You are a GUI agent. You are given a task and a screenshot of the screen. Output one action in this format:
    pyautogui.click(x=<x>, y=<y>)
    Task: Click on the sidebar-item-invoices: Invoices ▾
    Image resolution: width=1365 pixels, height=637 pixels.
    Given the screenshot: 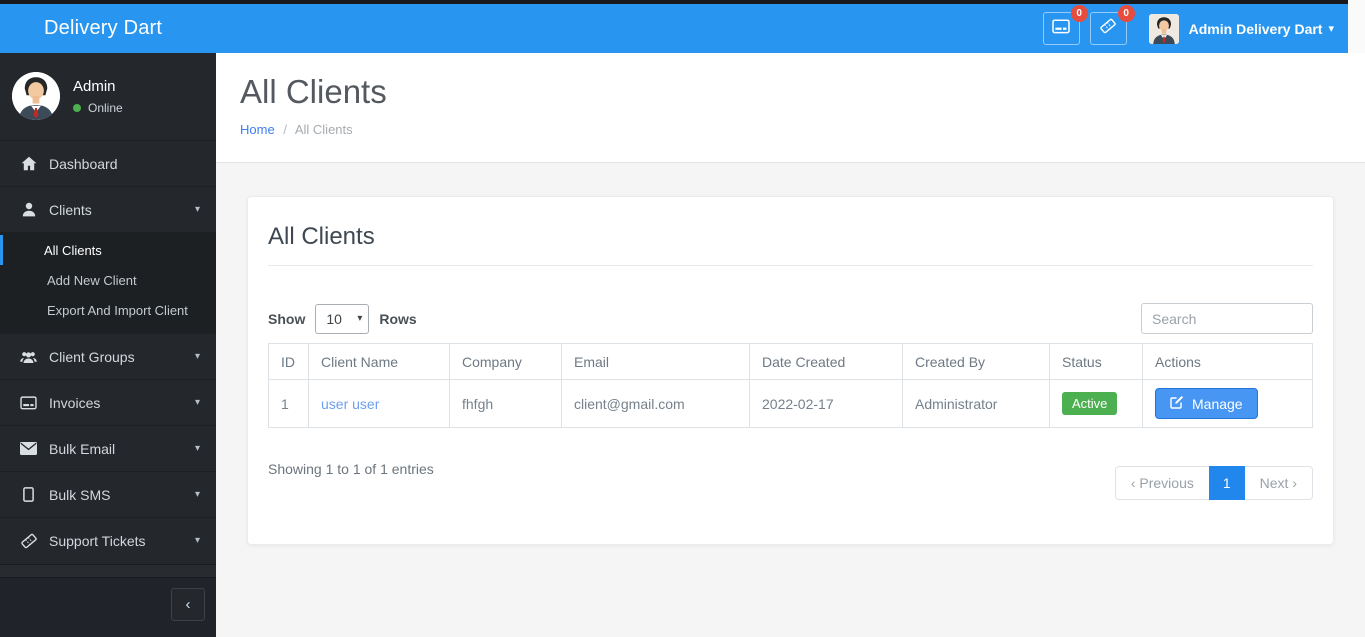 What is the action you would take?
    pyautogui.click(x=108, y=402)
    